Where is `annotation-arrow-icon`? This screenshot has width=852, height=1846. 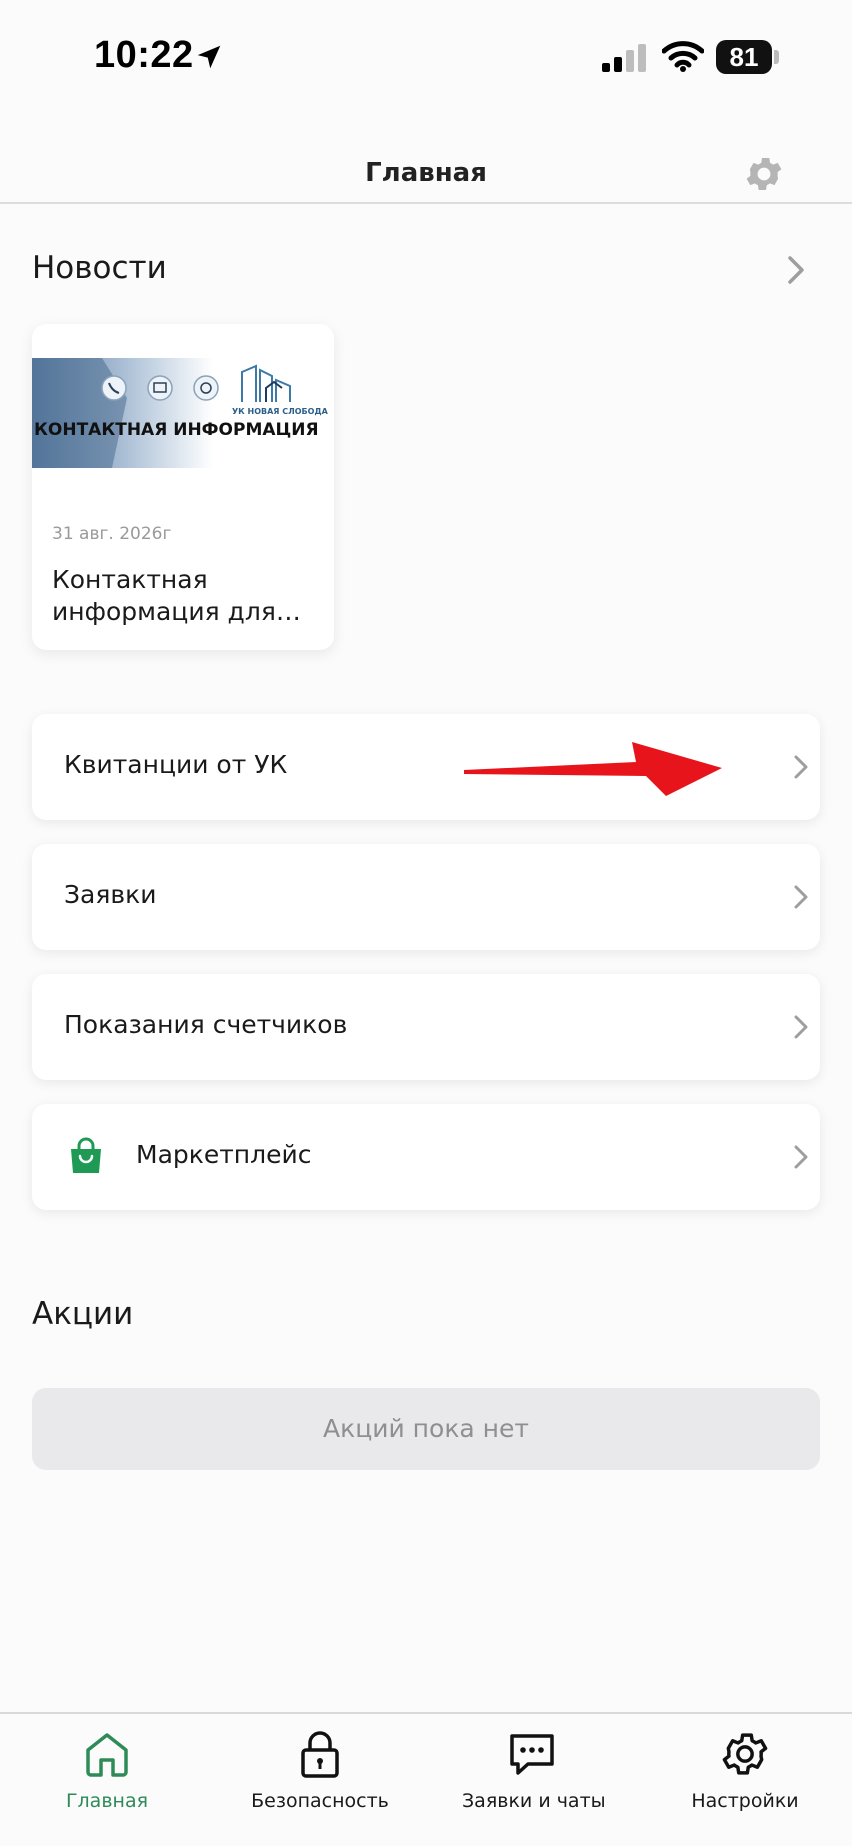 annotation-arrow-icon is located at coordinates (593, 769).